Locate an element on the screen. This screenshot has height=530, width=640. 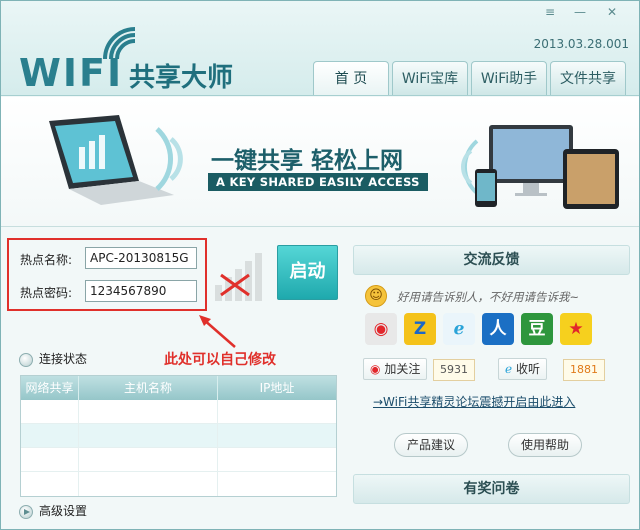
logo-title-cn: 共享大师 is located at coordinates (181, 78).